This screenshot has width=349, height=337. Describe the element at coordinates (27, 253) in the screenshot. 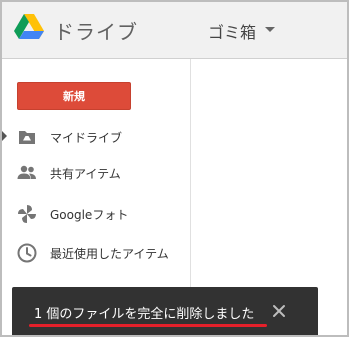

I see `clock-icon` at that location.